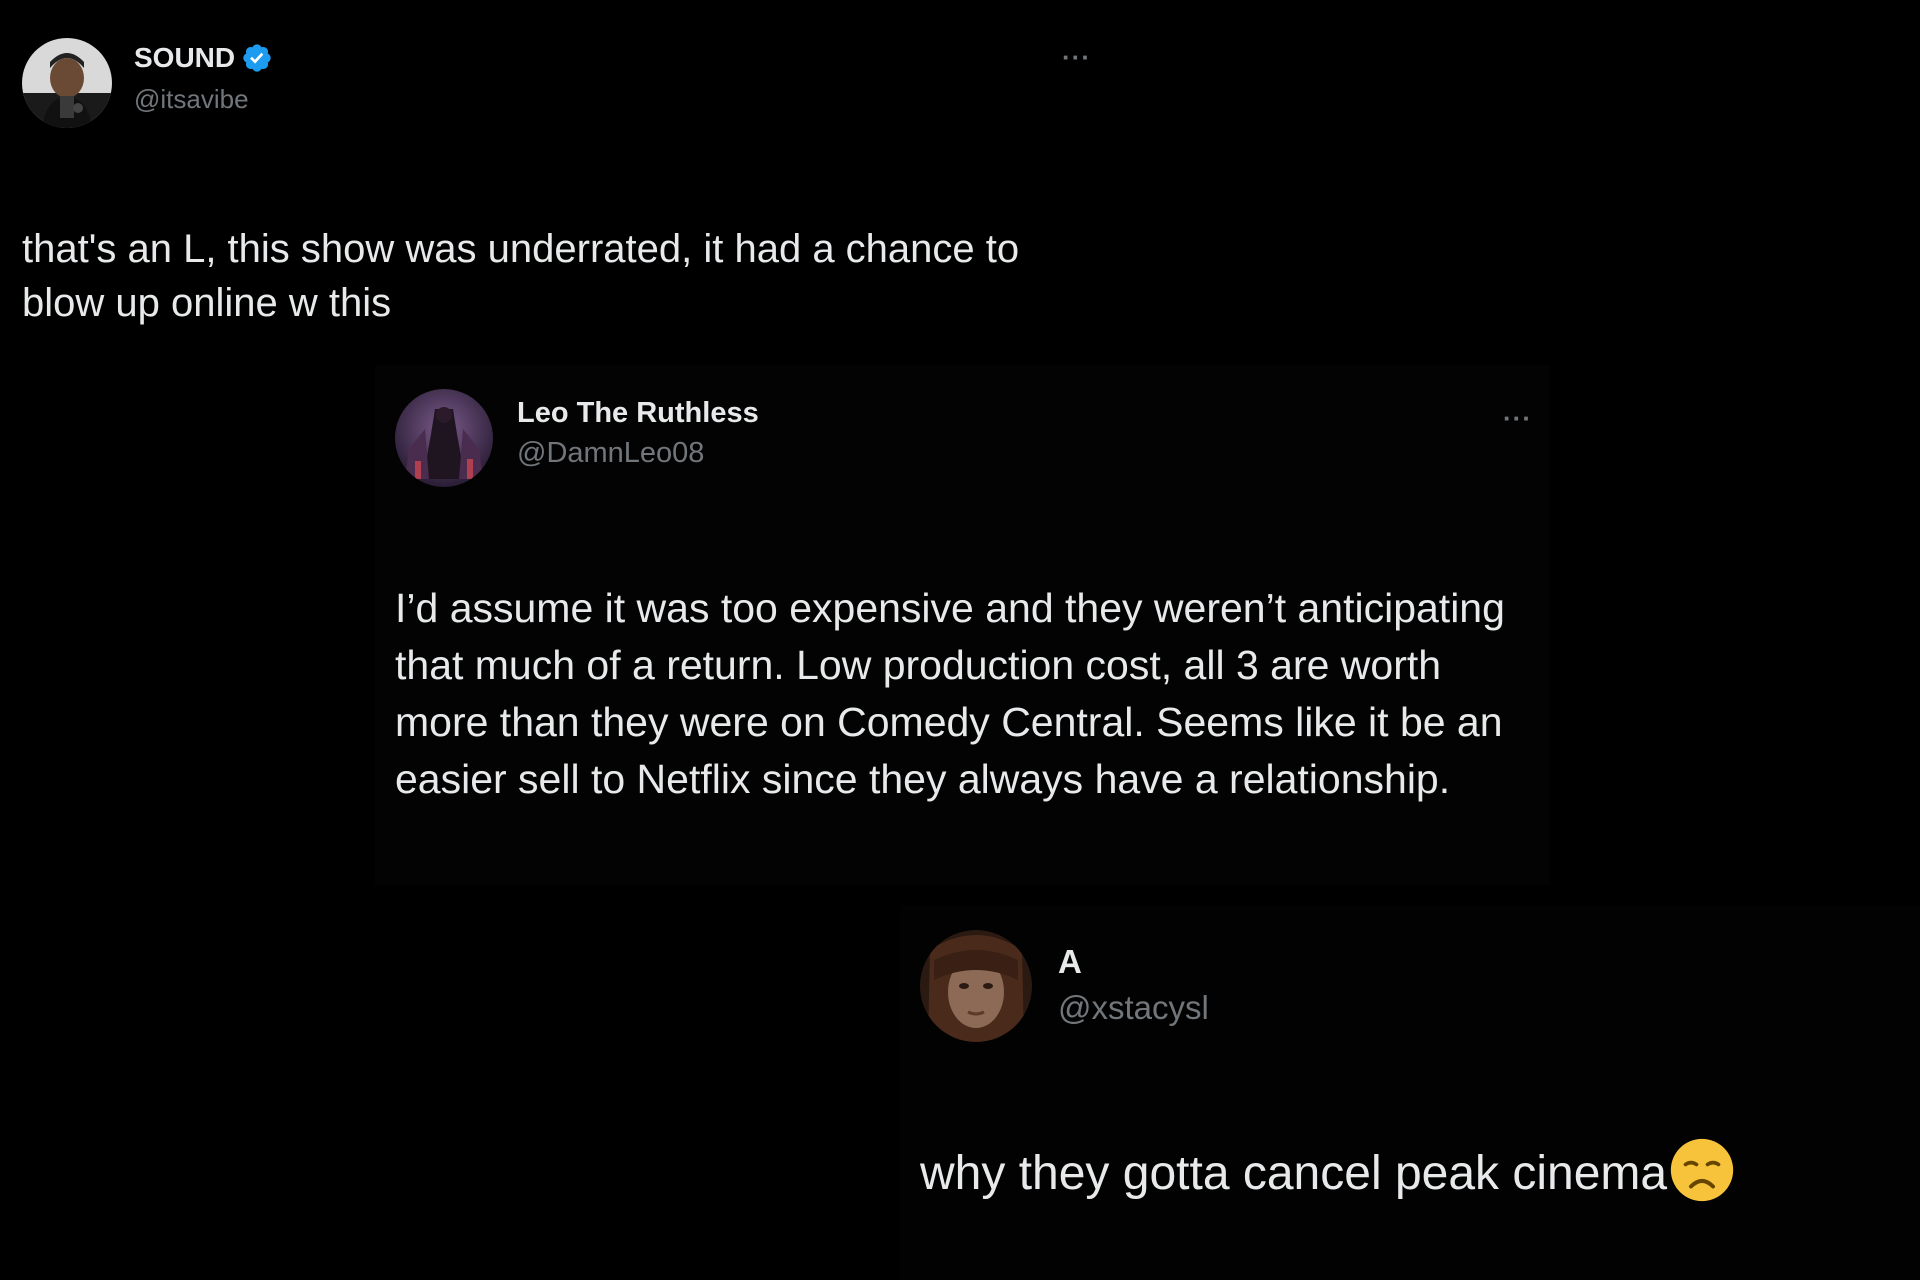 The image size is (1920, 1280). I want to click on tweet-text: why they gotta cancel peak cinema, so click(1415, 1172).